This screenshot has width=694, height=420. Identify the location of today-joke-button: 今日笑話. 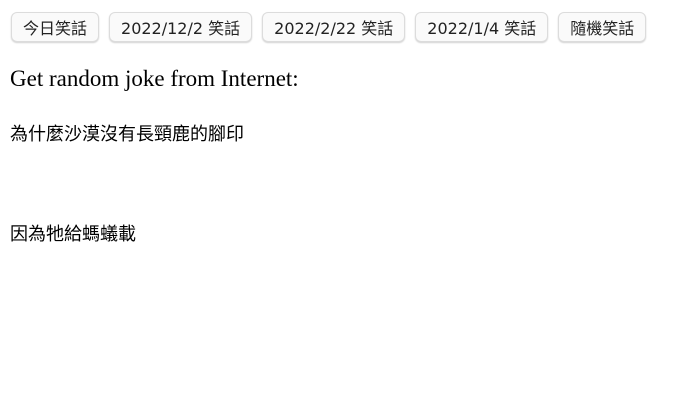
(55, 27).